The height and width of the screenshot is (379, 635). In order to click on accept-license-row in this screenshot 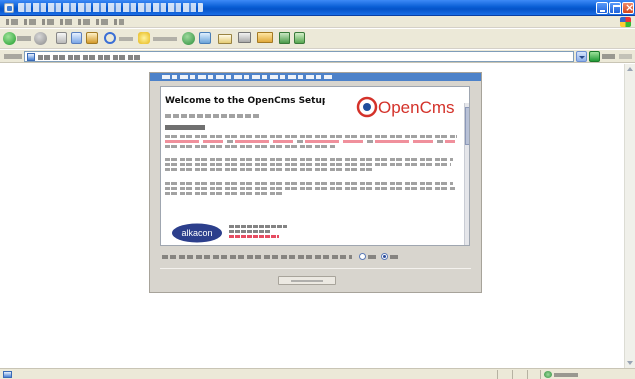, I will do `click(282, 257)`.